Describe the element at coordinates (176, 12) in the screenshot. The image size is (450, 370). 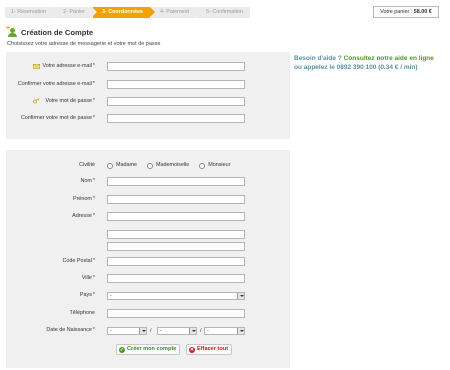
I see `step-paiement: 4- Paiement` at that location.